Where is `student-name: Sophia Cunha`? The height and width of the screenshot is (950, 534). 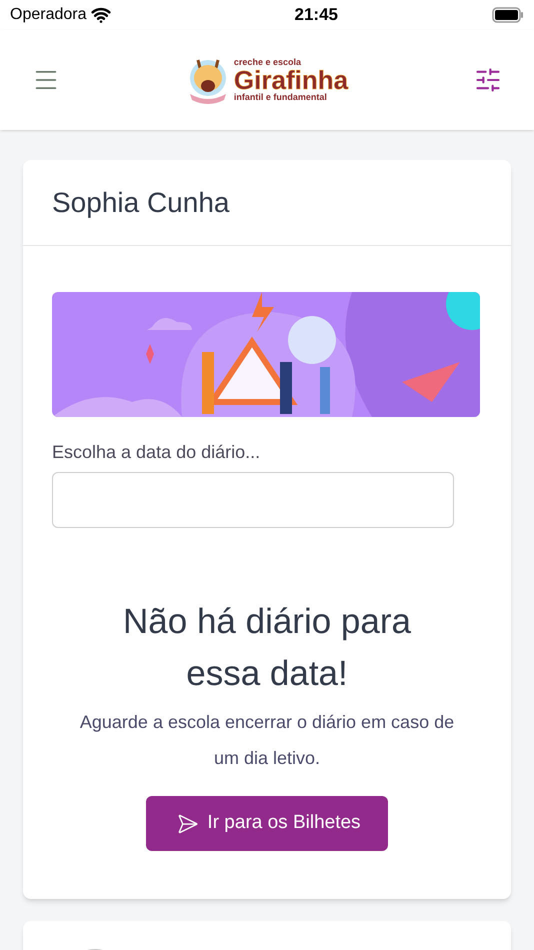
student-name: Sophia Cunha is located at coordinates (141, 203).